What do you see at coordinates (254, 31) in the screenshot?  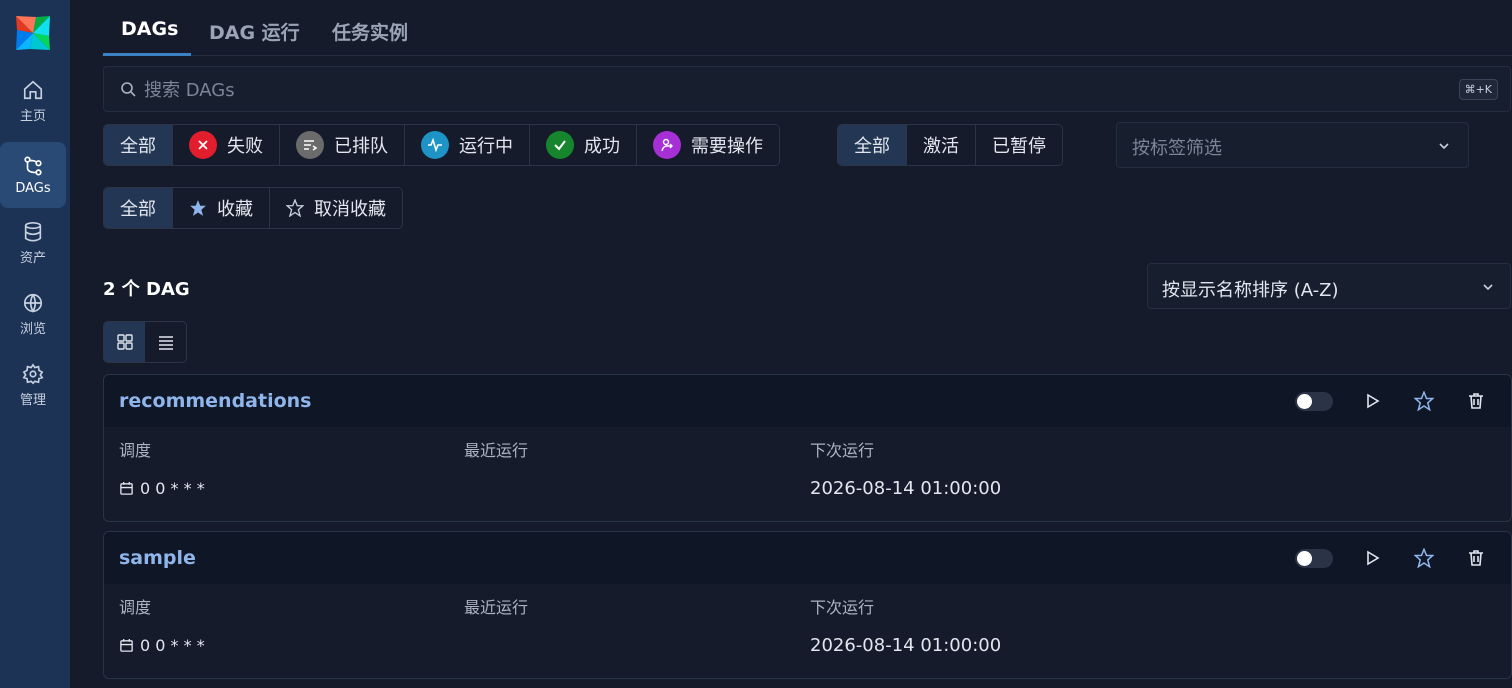 I see `tab-dag-runs: DAG 运行` at bounding box center [254, 31].